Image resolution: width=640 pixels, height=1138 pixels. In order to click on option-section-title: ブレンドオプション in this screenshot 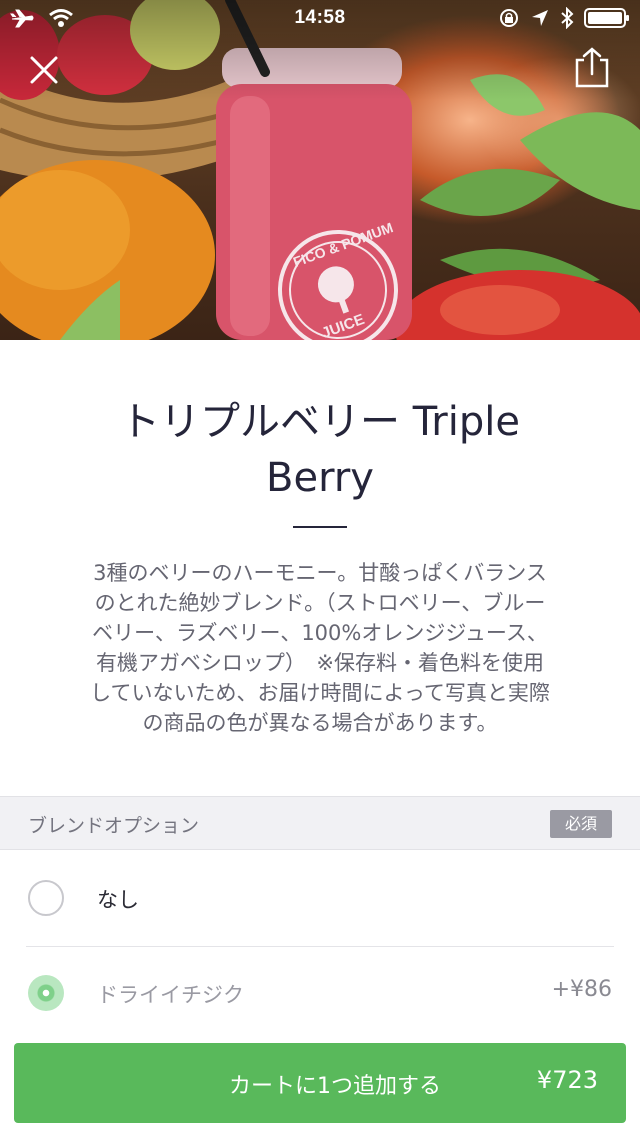, I will do `click(114, 826)`.